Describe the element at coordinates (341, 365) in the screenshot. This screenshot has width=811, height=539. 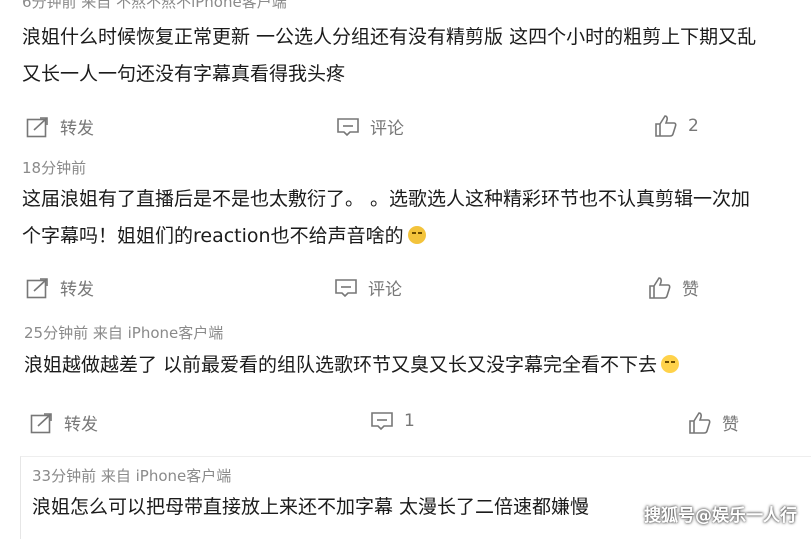
I see `comment-text: 浪姐越做越差了 以前最爱看的组队选歌环节又臭又长又没字幕完全看不下去` at that location.